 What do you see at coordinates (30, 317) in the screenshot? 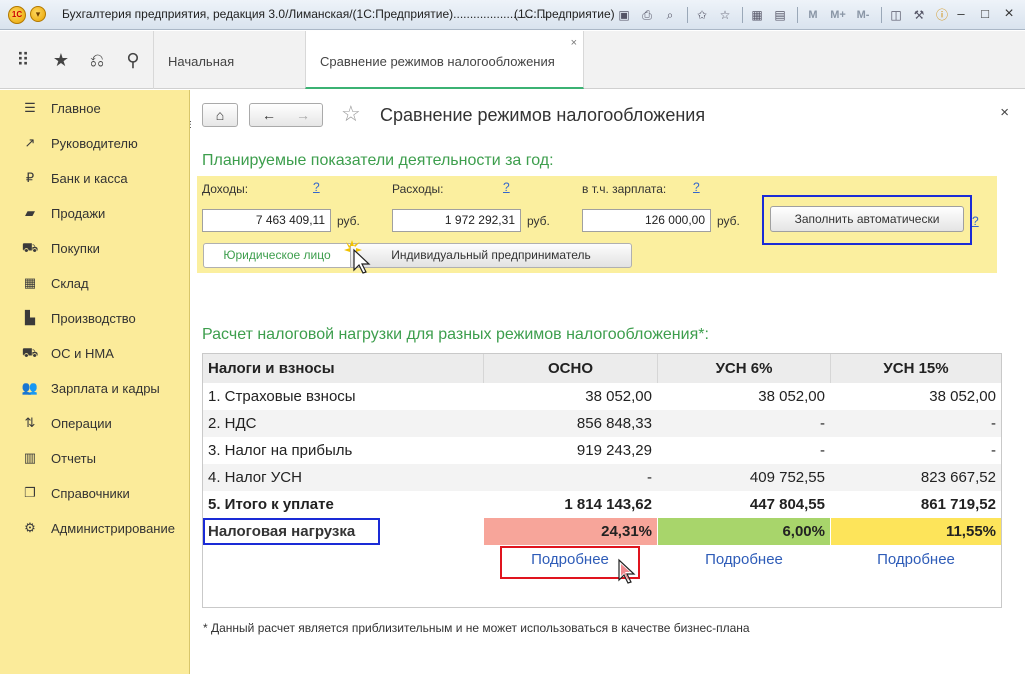
I see `factory-icon: ▙` at bounding box center [30, 317].